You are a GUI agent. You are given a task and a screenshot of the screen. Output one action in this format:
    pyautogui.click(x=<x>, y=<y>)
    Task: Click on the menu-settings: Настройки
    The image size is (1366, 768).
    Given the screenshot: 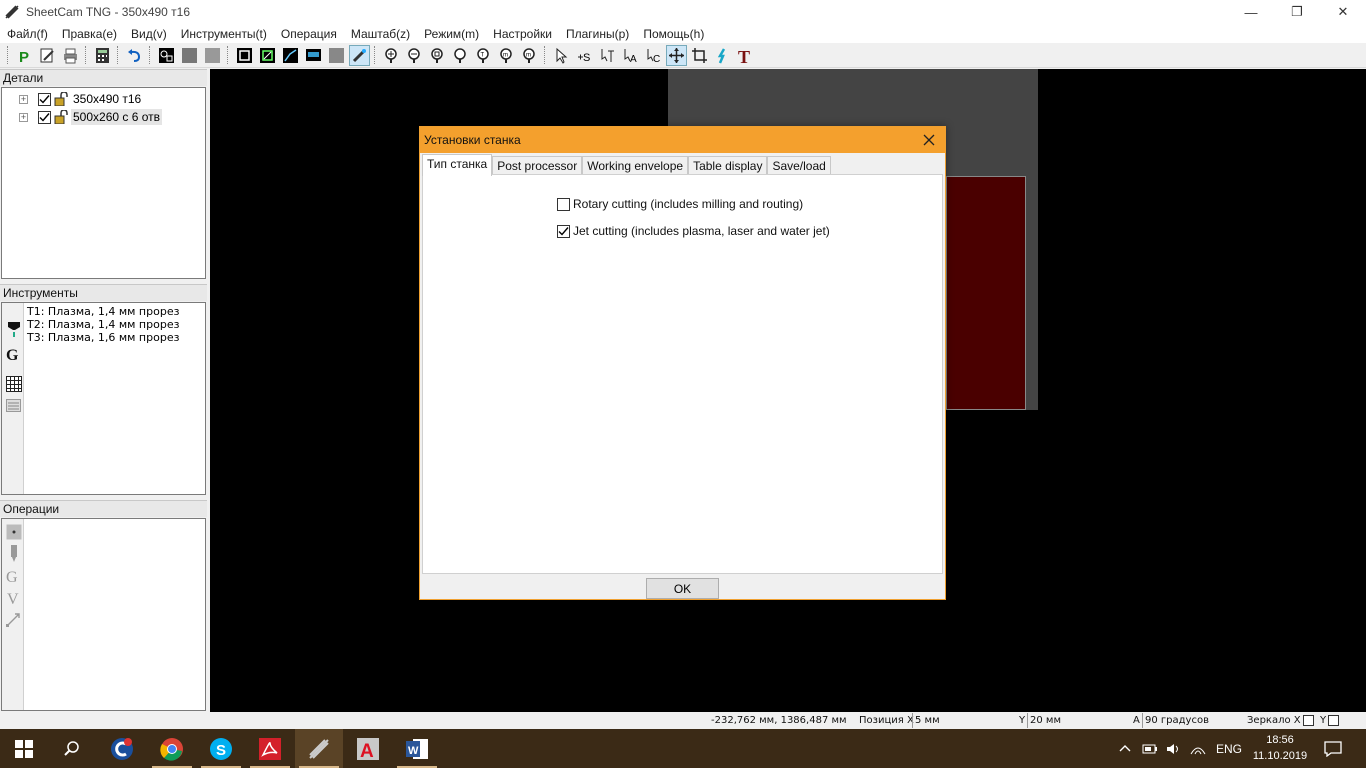 What is the action you would take?
    pyautogui.click(x=522, y=34)
    